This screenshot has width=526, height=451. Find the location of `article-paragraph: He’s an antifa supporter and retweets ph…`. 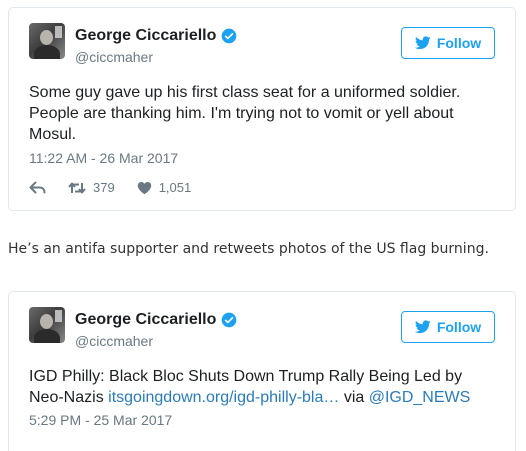

article-paragraph: He’s an antifa supporter and retweets ph… is located at coordinates (248, 249).